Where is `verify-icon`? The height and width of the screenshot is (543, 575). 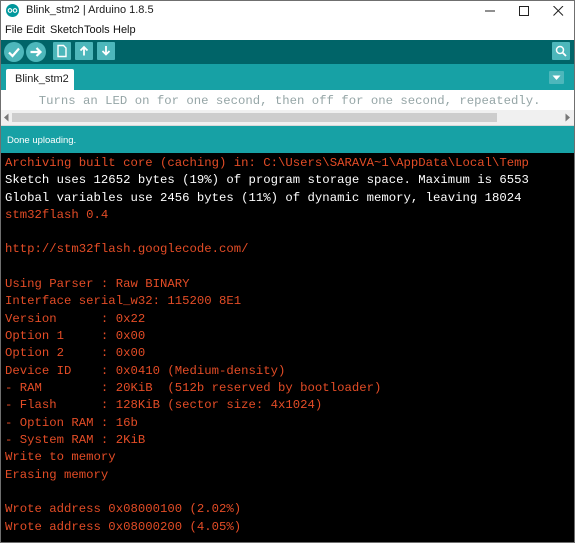 verify-icon is located at coordinates (14, 52).